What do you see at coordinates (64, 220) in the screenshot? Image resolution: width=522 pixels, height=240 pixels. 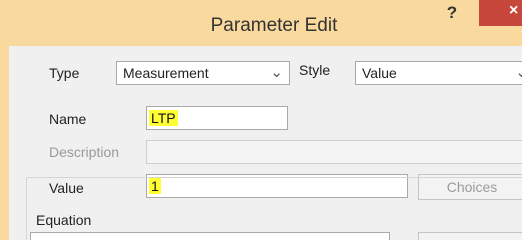 I see `equation-label: Equation` at bounding box center [64, 220].